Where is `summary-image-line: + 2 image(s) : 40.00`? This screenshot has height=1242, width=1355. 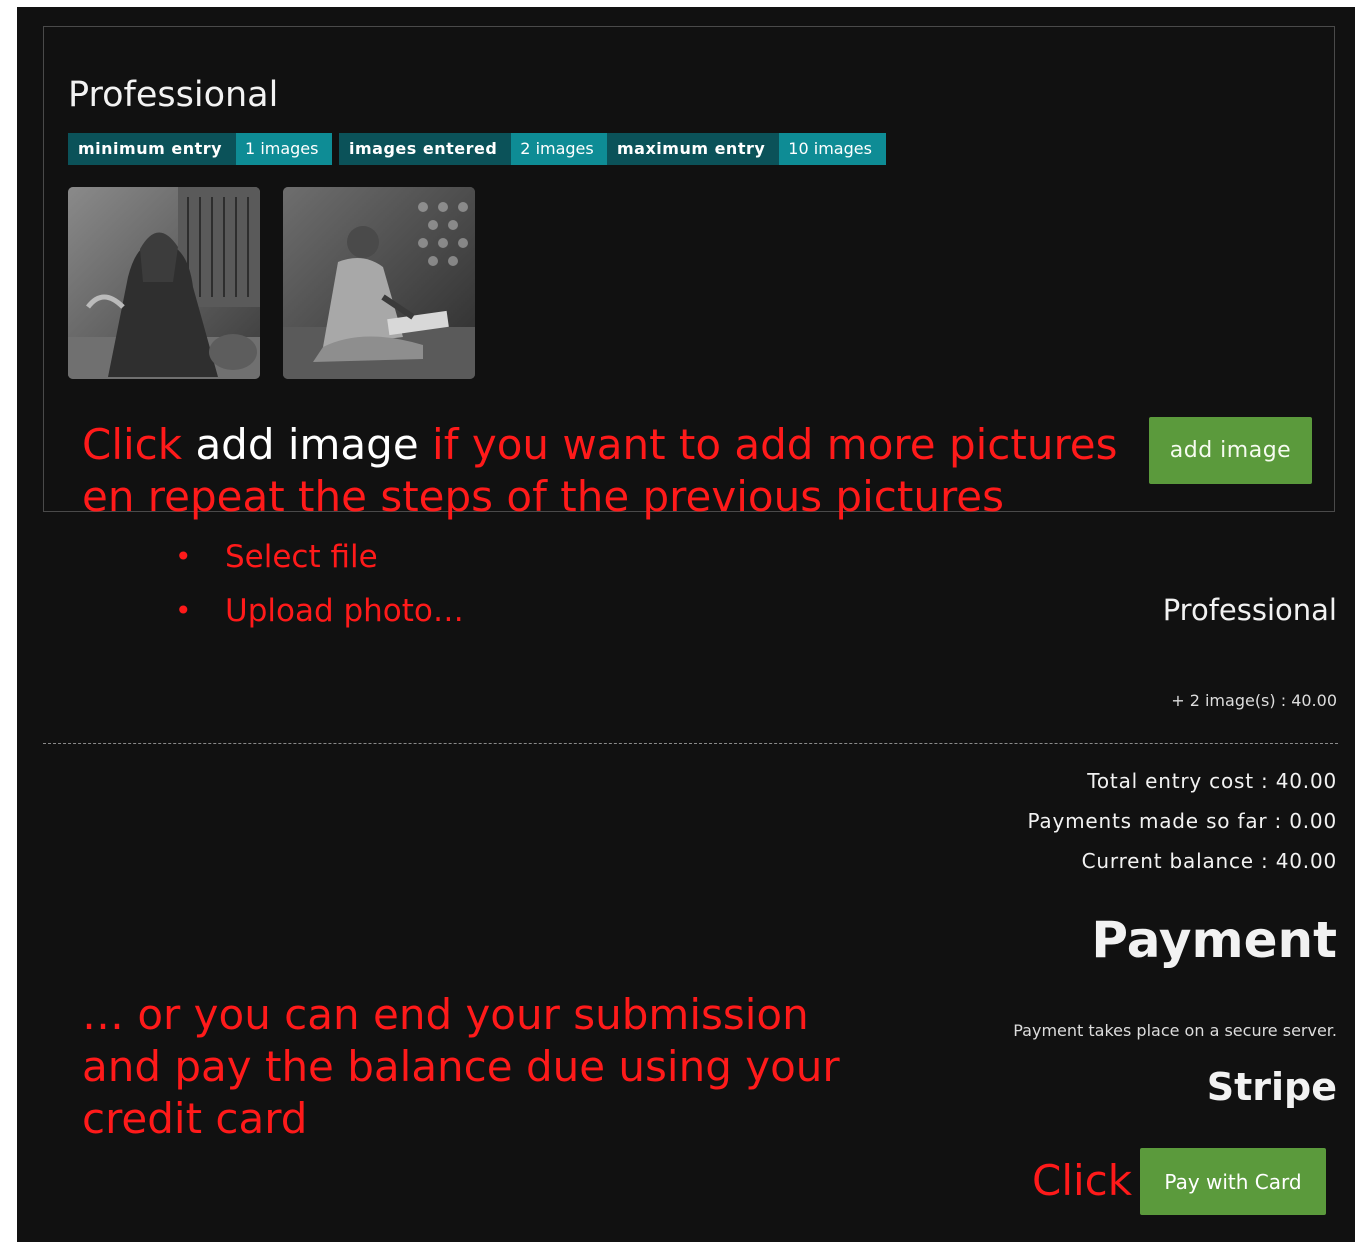 summary-image-line: + 2 image(s) : 40.00 is located at coordinates (1254, 700).